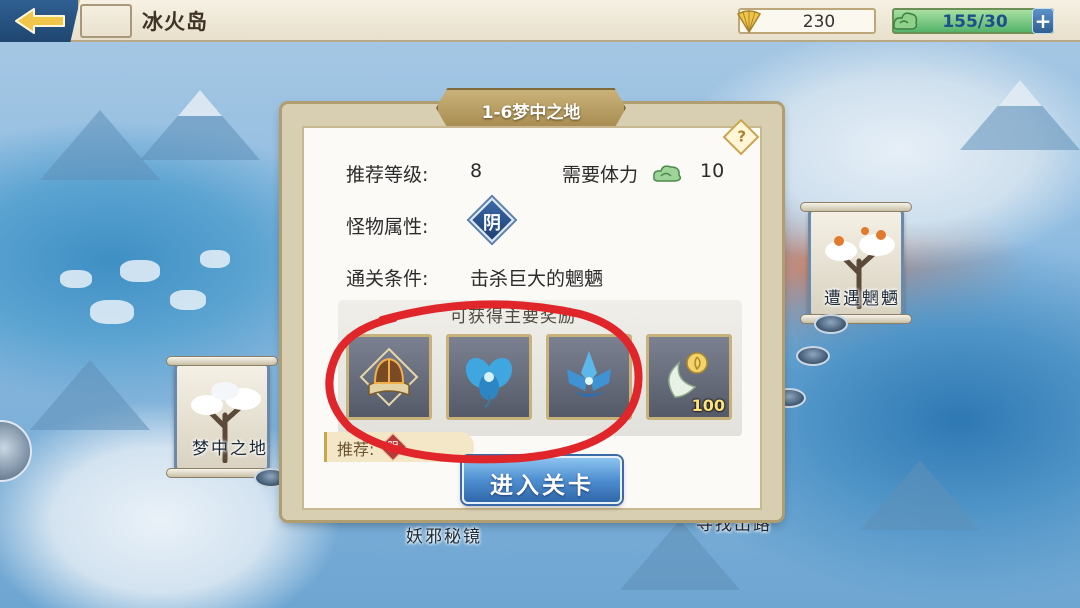 The image size is (1080, 608). Describe the element at coordinates (513, 317) in the screenshot. I see `reward-caption: 可获得主要奖励` at that location.